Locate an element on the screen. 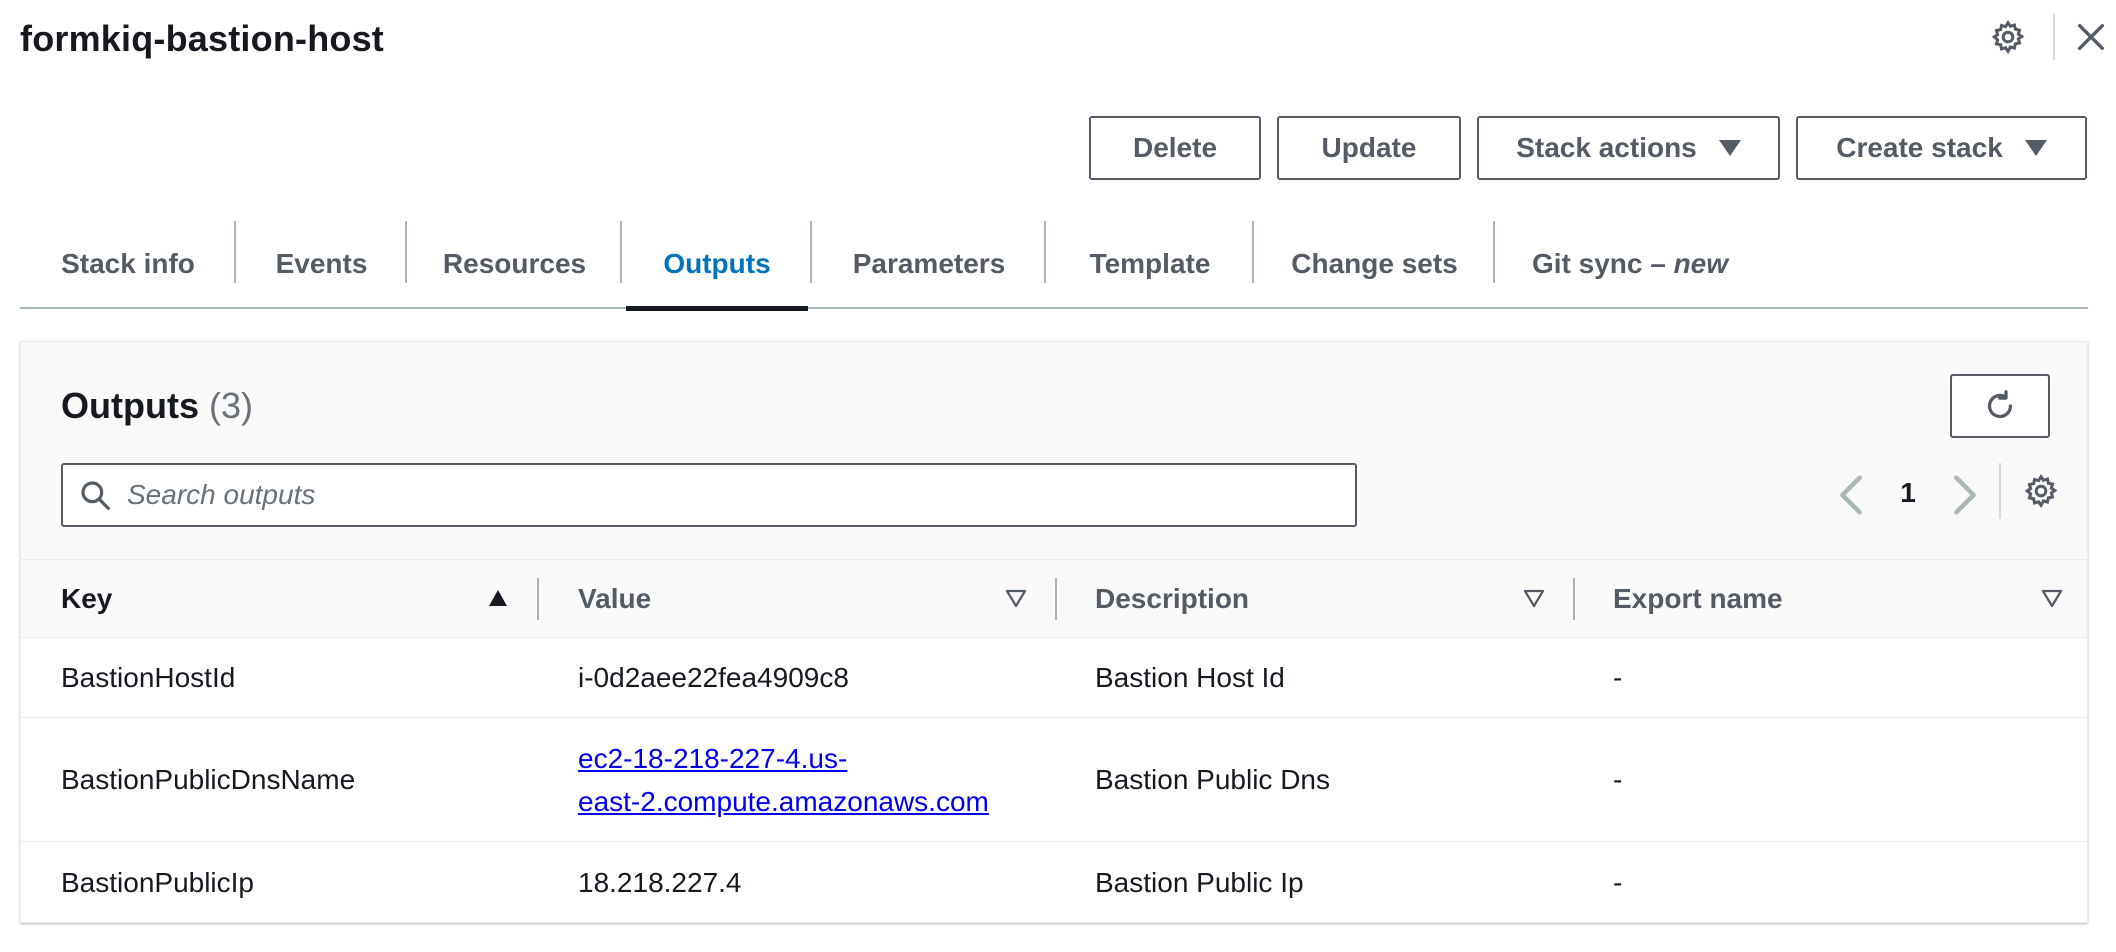 This screenshot has width=2116, height=952. tab-label: Events is located at coordinates (321, 263).